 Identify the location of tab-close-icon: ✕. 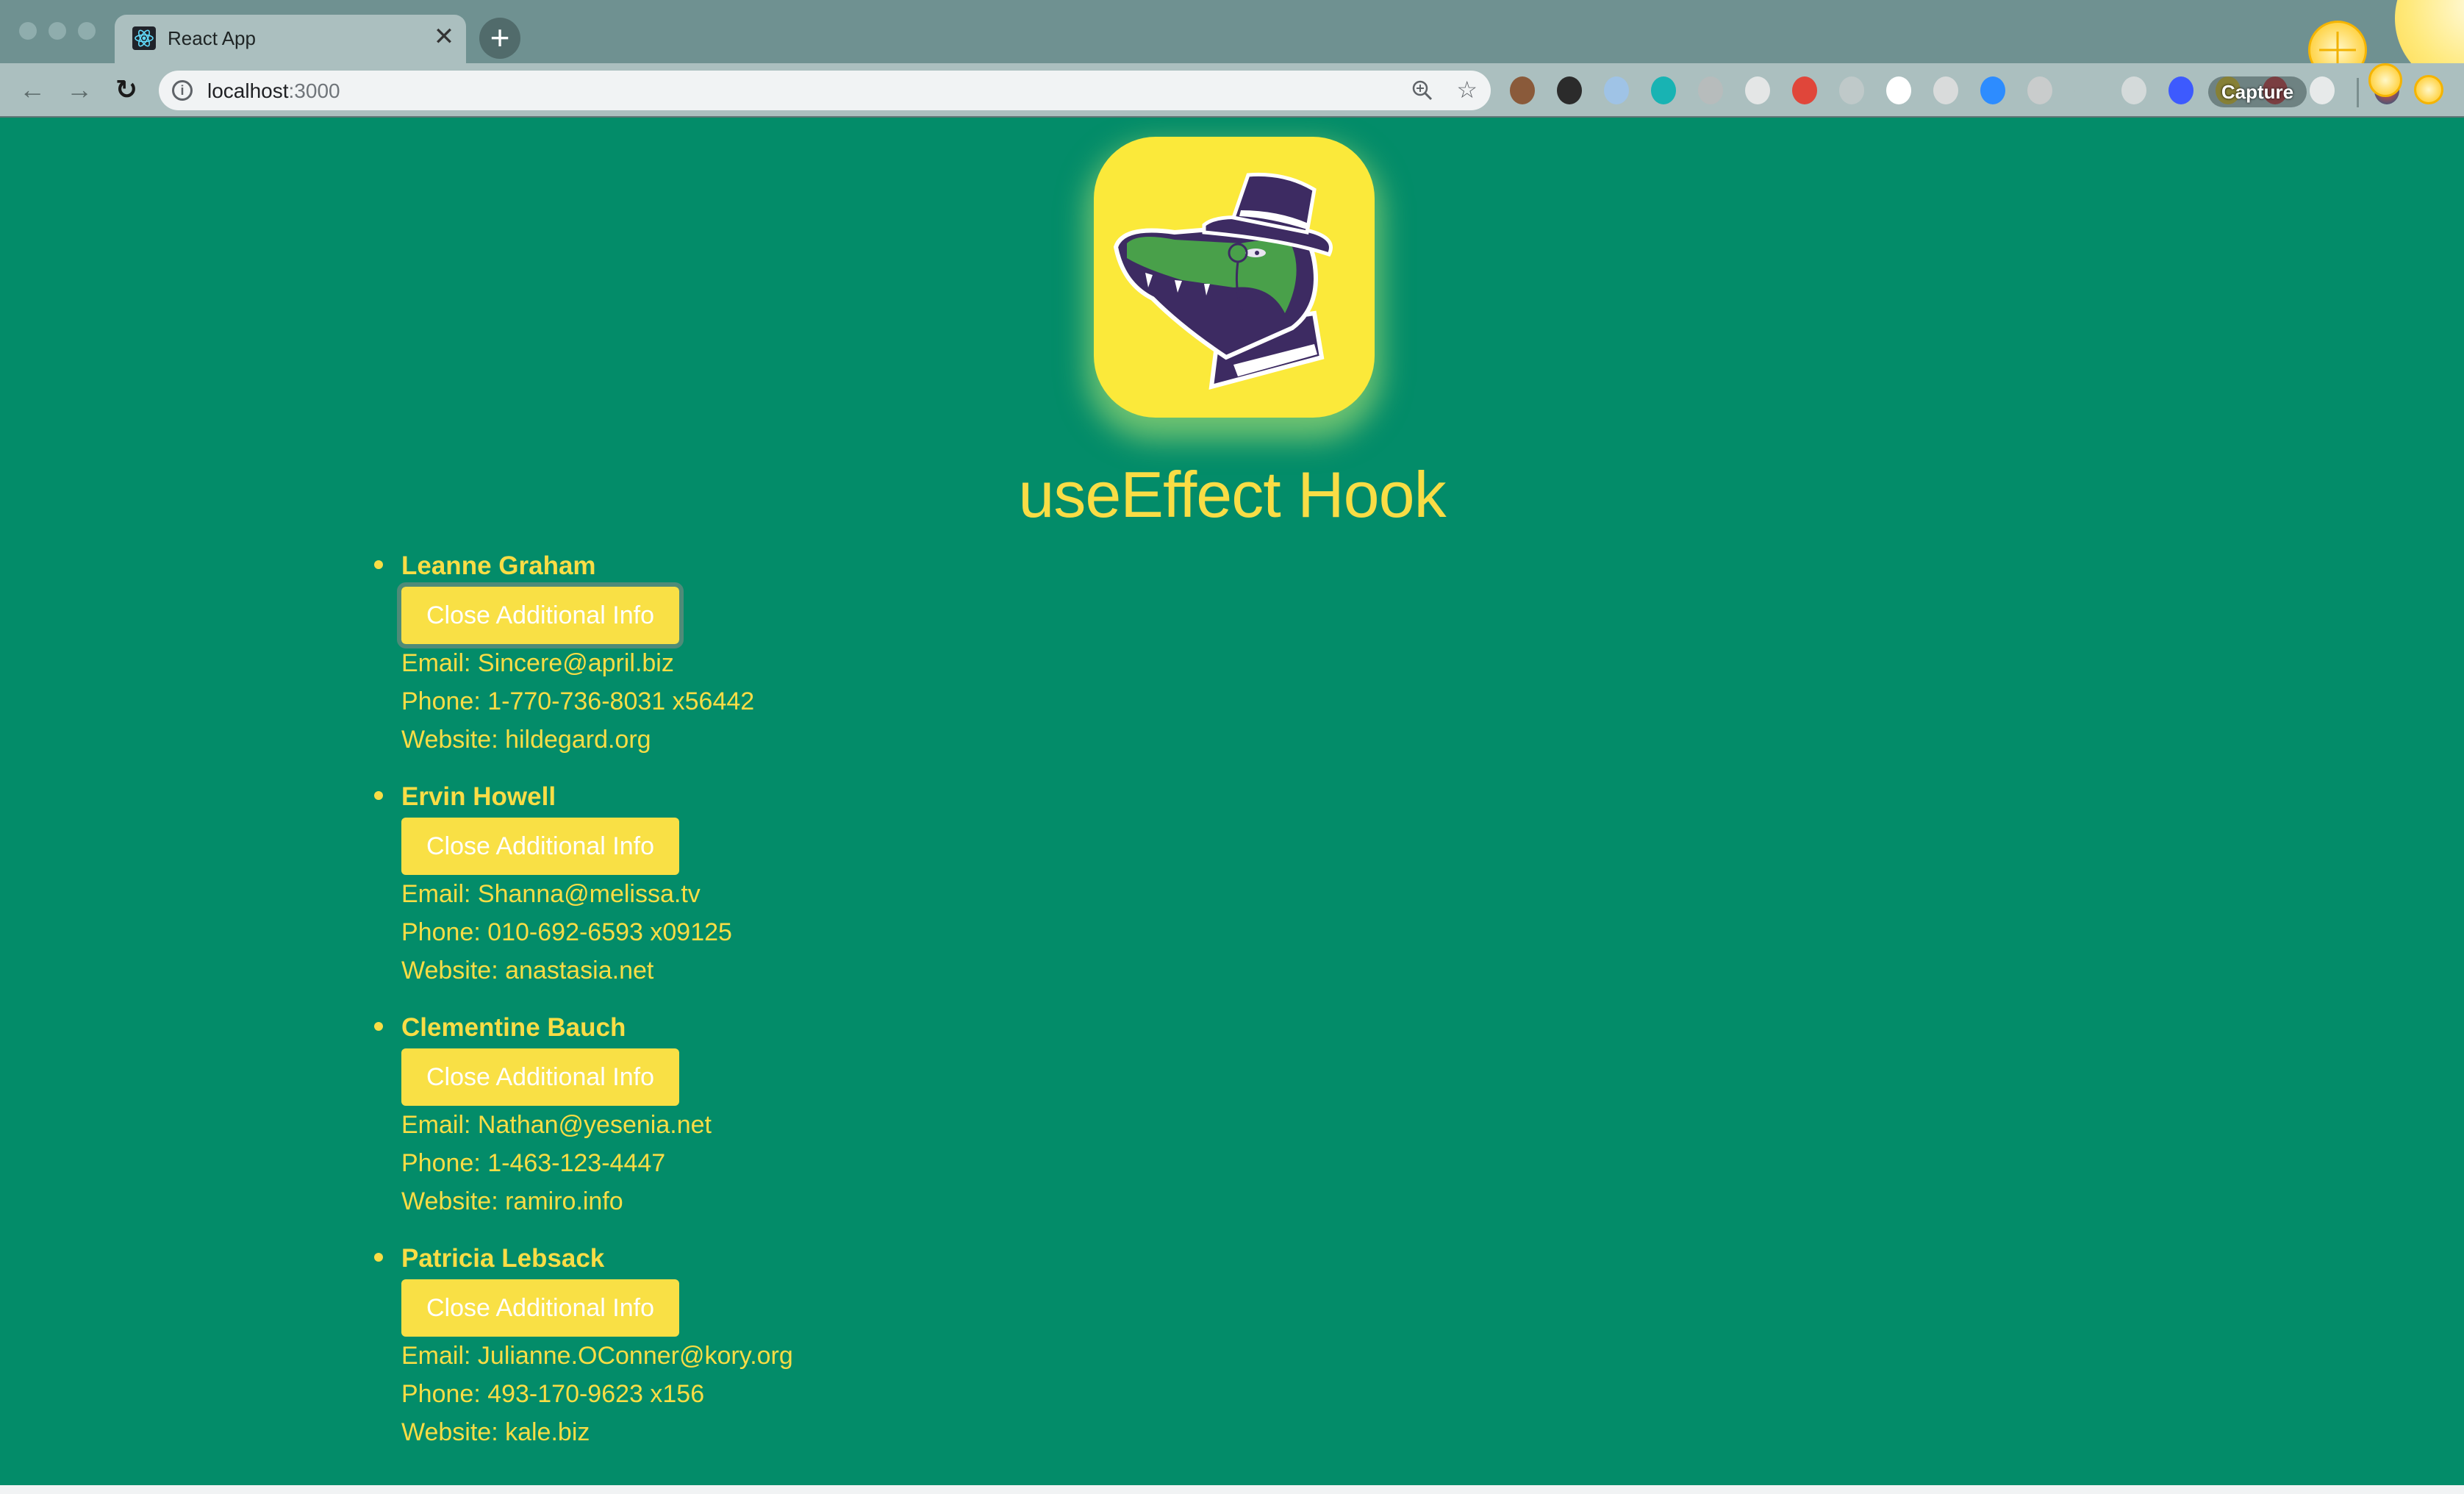
(444, 37).